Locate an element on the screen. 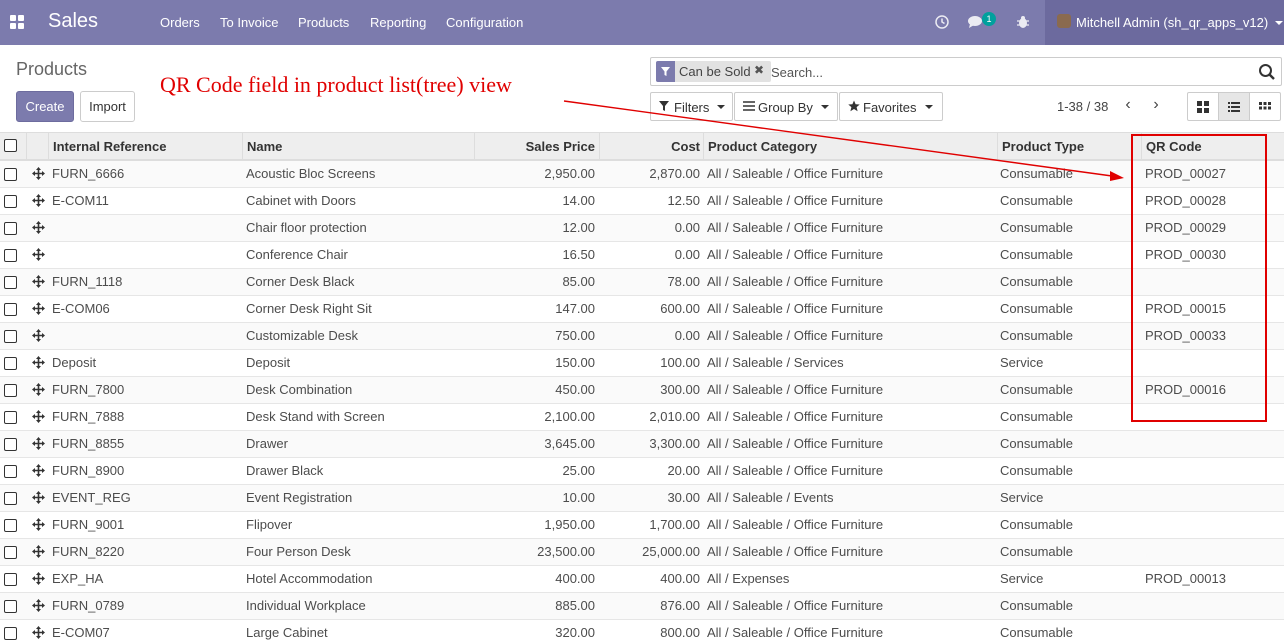  column-product-category: Product Category is located at coordinates (850, 146).